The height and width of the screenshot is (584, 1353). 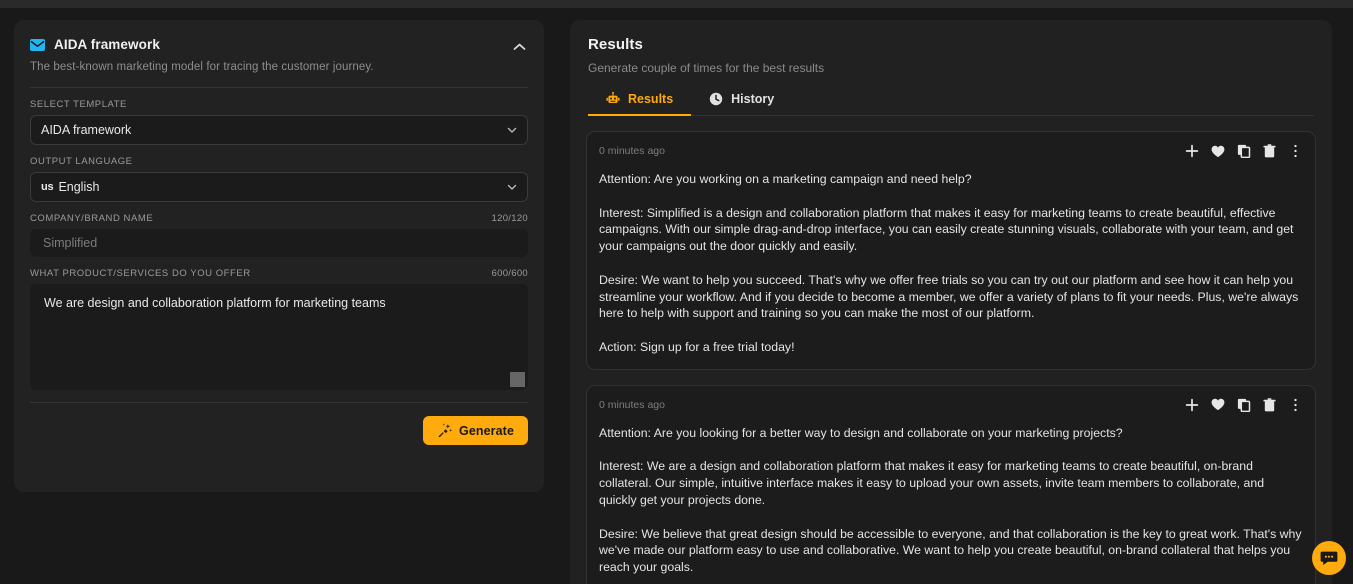 What do you see at coordinates (92, 218) in the screenshot?
I see `field-label: COMPANY/BRAND NAME` at bounding box center [92, 218].